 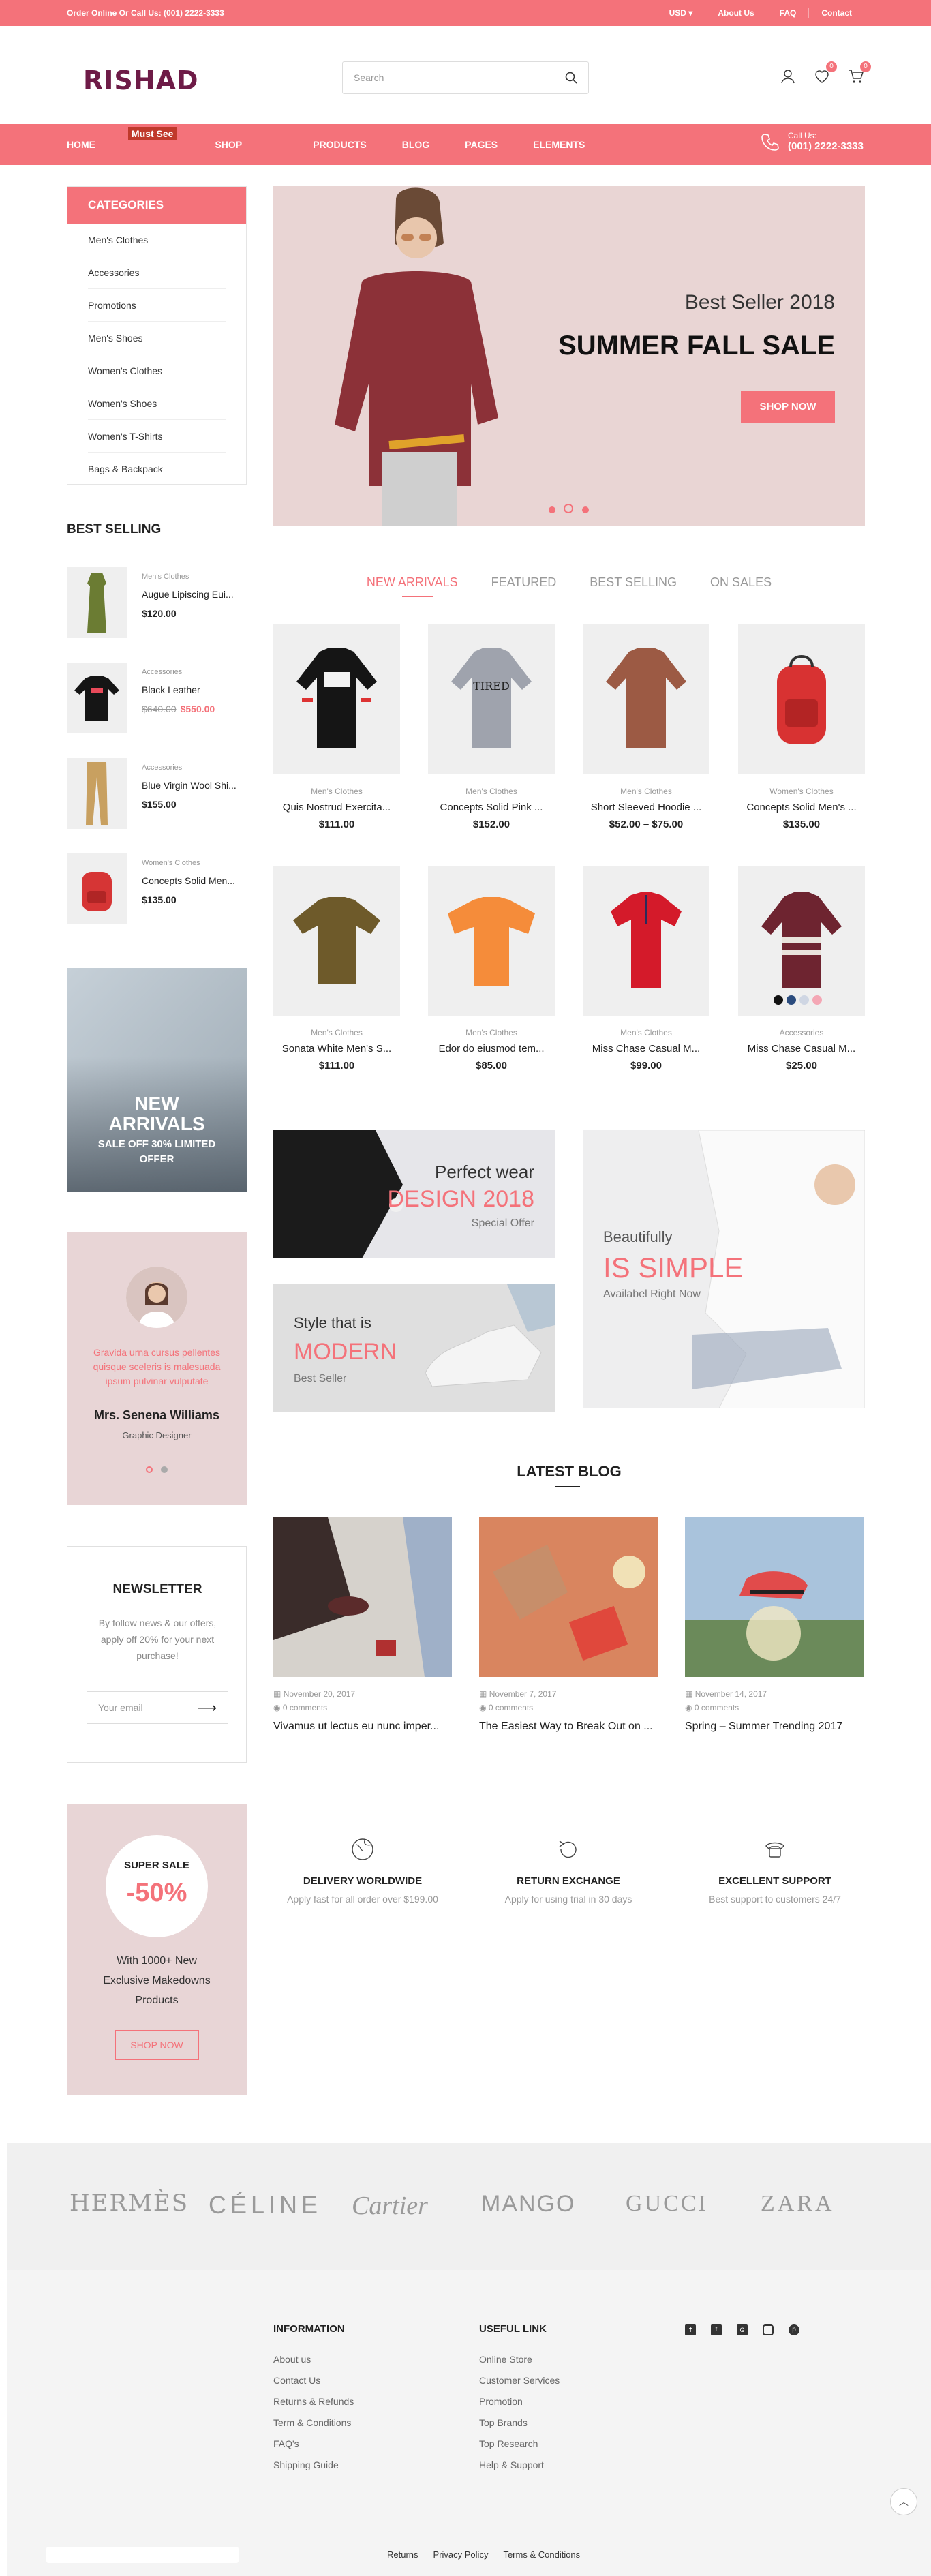 I want to click on back-to-top-button: ︿, so click(x=903, y=2501).